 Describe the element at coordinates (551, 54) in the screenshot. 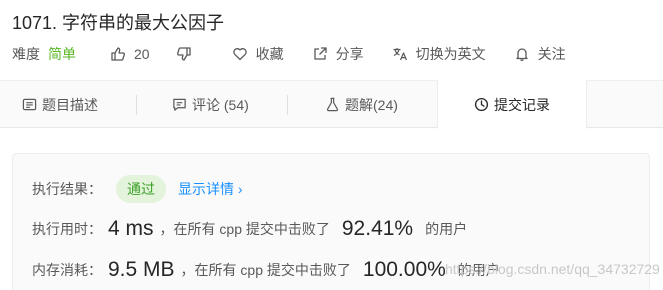

I see `follow-label: 关注` at that location.